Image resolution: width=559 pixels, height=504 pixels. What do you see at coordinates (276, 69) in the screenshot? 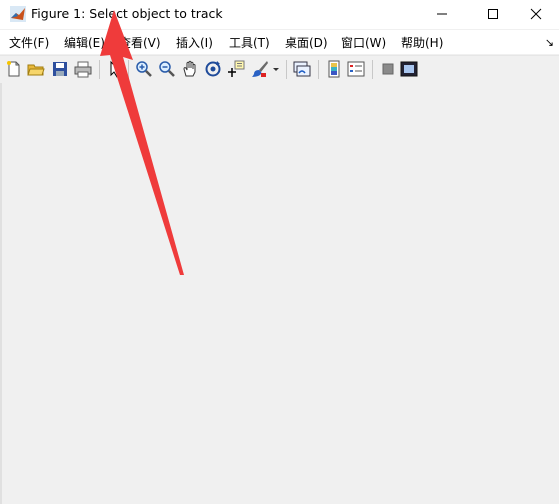
I see `brush-dropdown-icon` at bounding box center [276, 69].